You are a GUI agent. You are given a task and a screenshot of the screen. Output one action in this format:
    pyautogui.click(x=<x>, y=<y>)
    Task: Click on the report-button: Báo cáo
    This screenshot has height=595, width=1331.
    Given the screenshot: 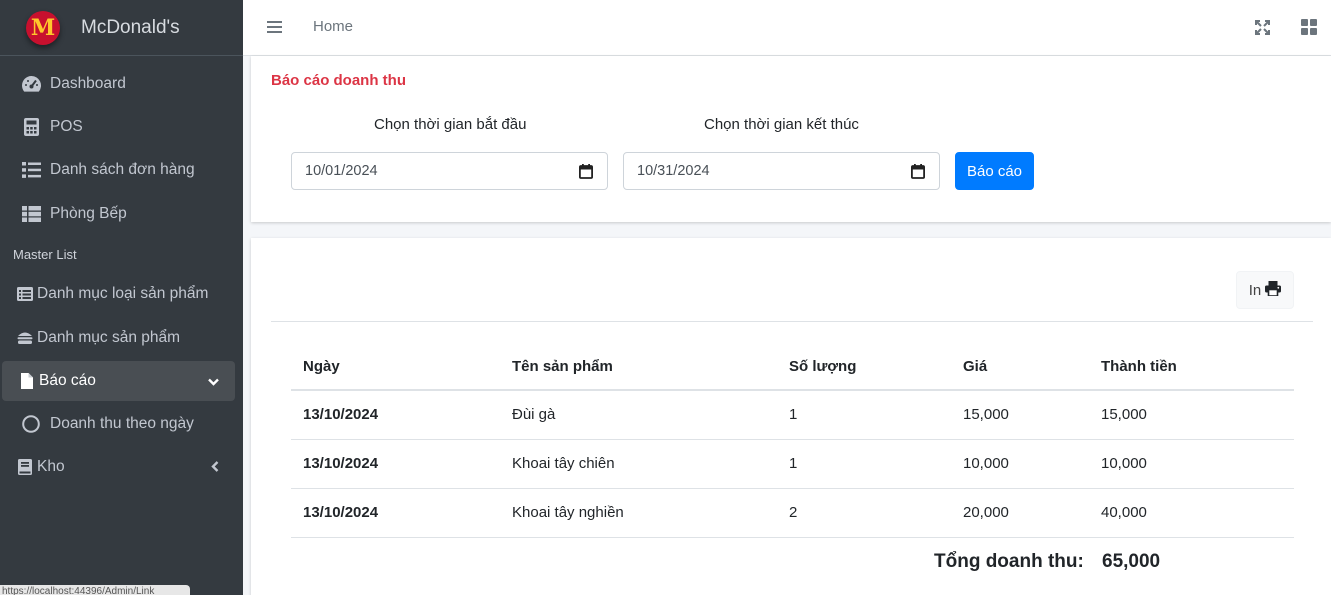 What is the action you would take?
    pyautogui.click(x=994, y=171)
    